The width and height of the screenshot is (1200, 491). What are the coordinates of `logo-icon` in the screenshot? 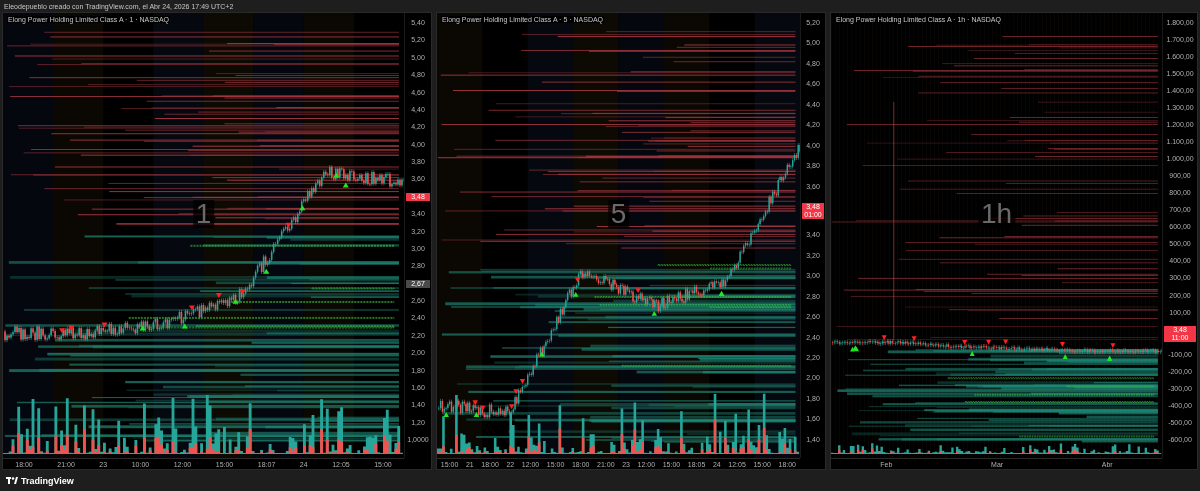 It's located at (12, 480).